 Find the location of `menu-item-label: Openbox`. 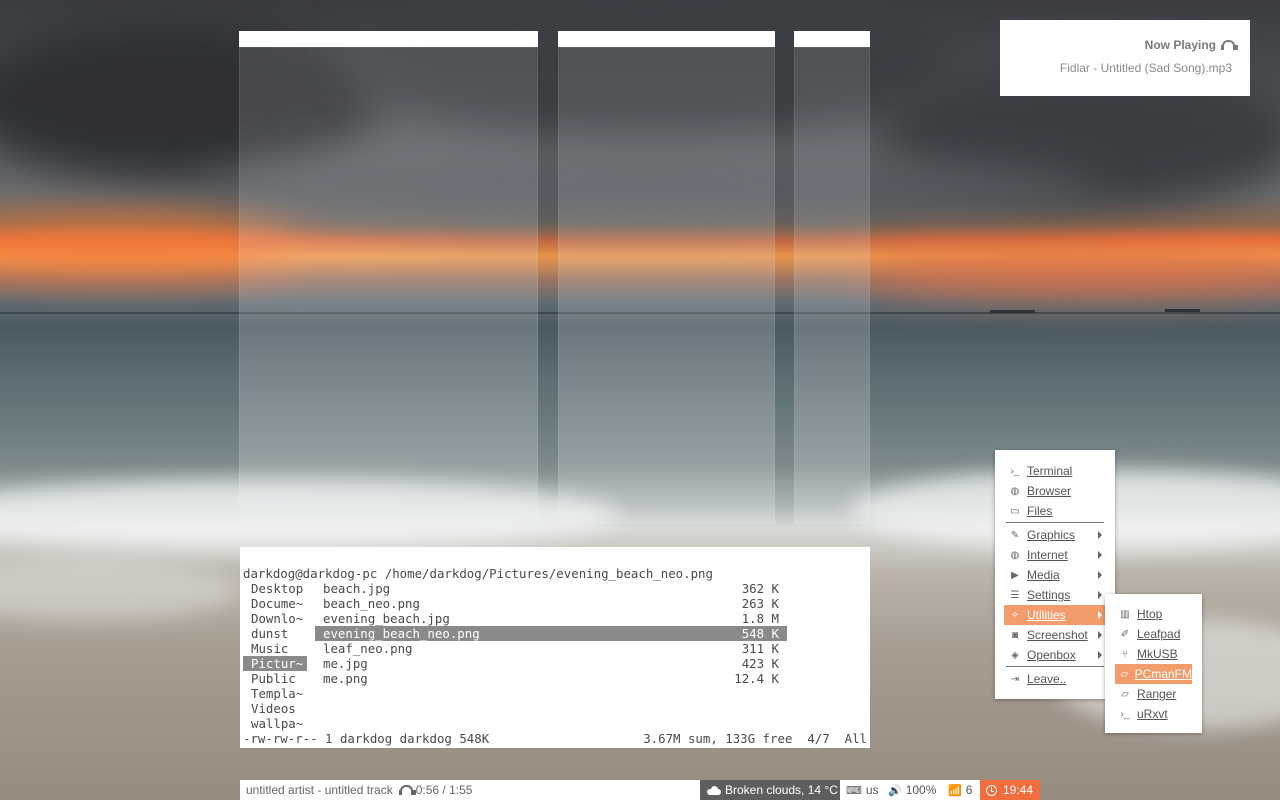

menu-item-label: Openbox is located at coordinates (1051, 655).